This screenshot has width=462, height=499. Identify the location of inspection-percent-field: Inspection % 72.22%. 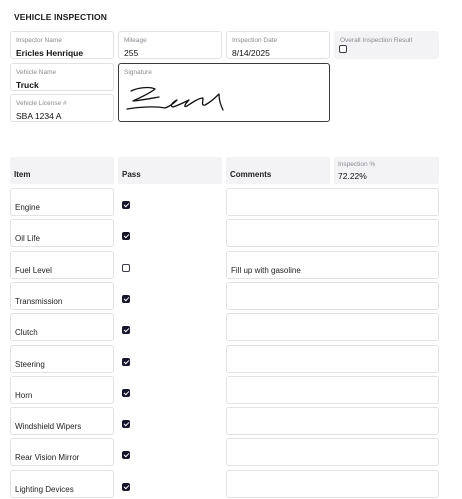
(386, 170).